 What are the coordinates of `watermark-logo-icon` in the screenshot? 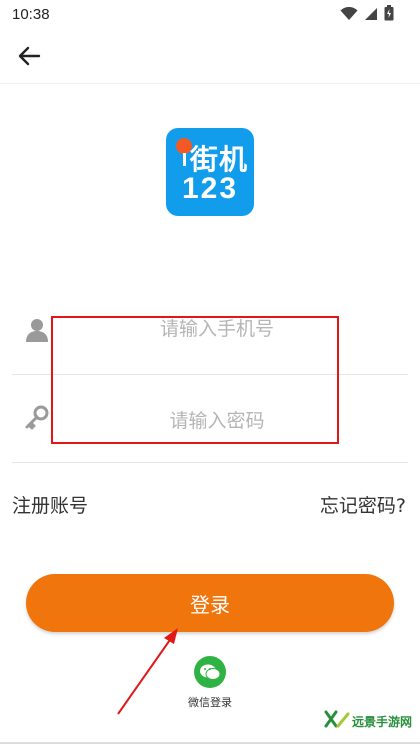 It's located at (337, 721).